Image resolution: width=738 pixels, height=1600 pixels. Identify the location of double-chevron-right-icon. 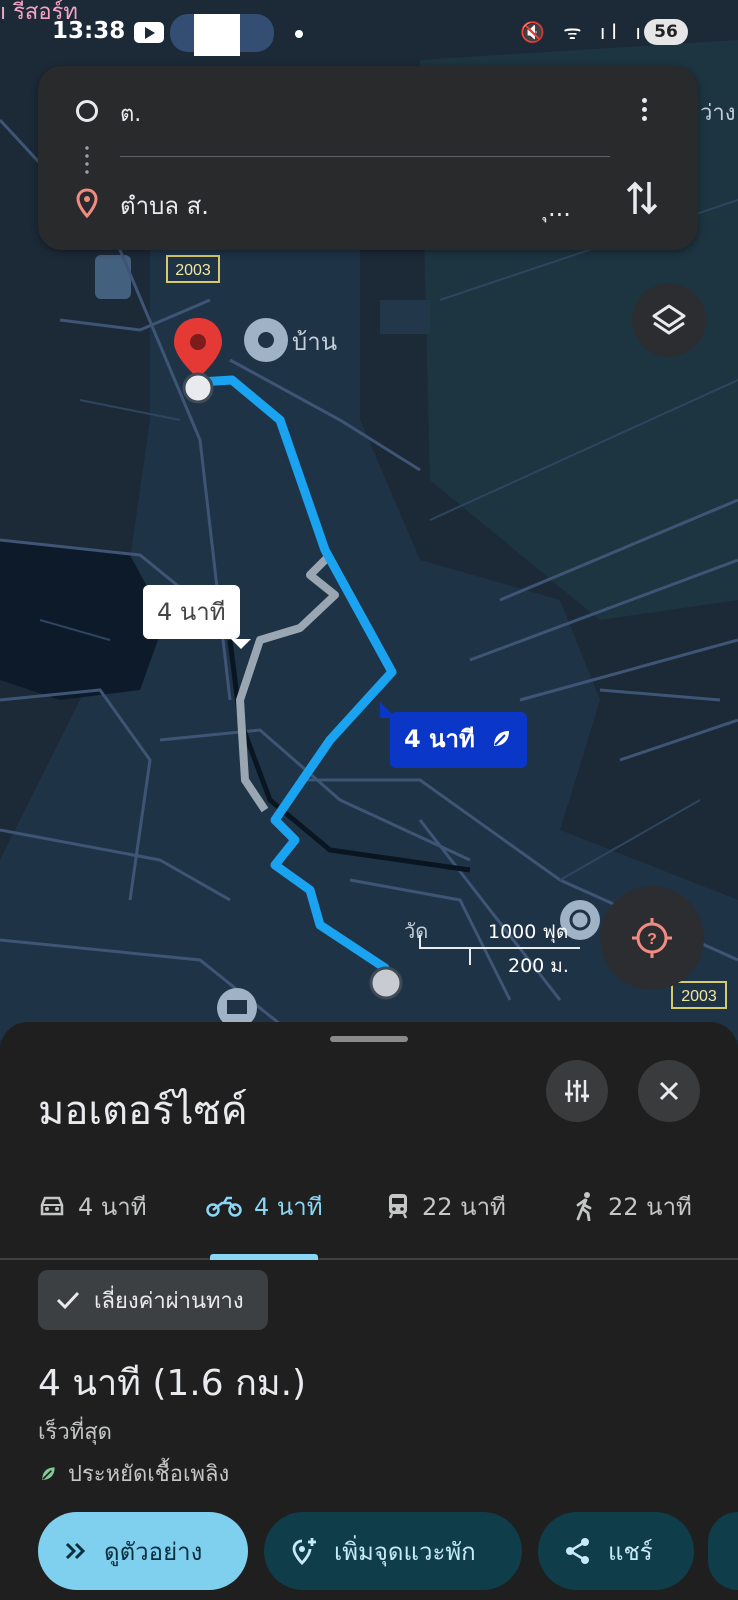
(75, 1551).